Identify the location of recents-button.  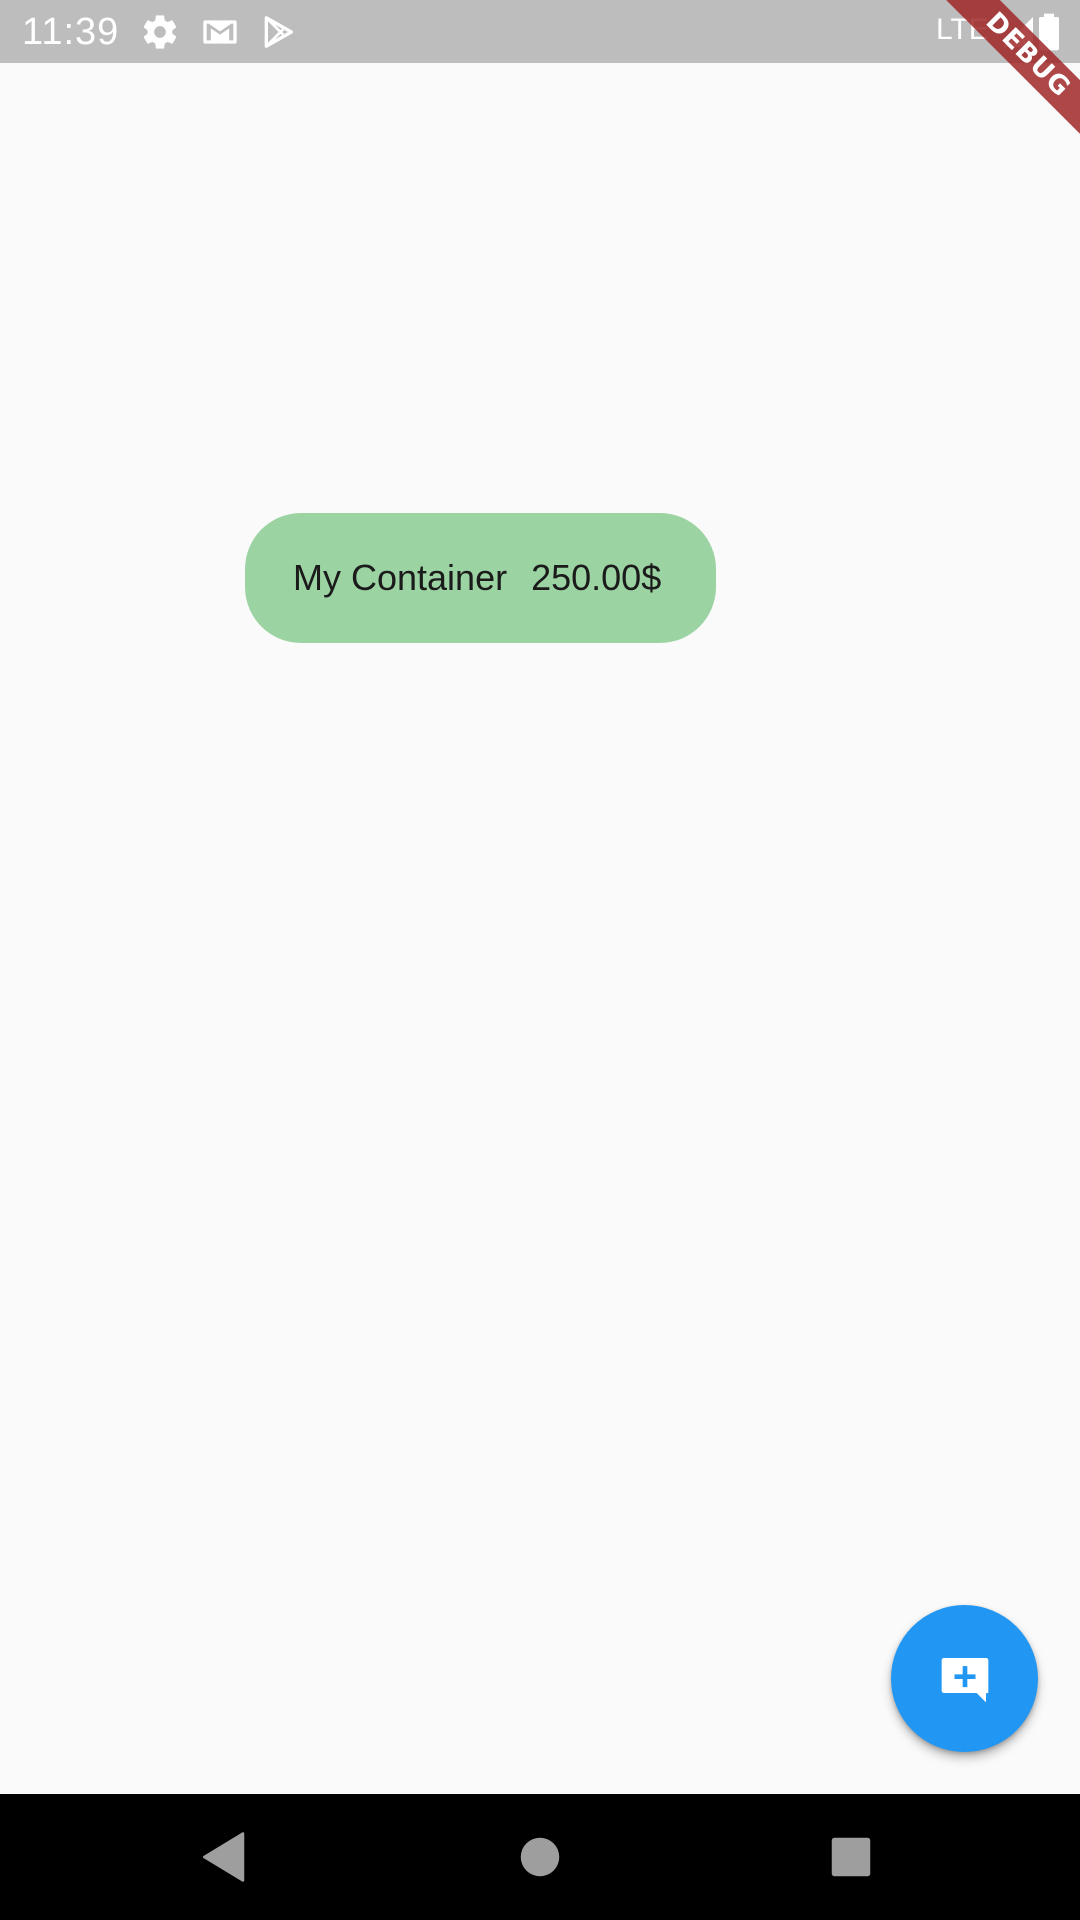
(851, 1857).